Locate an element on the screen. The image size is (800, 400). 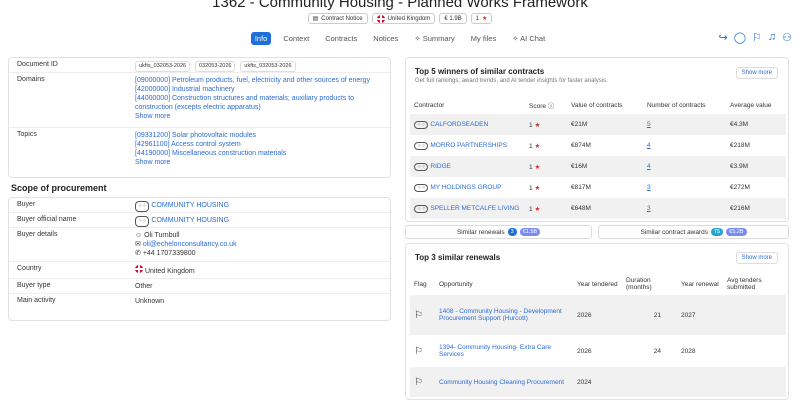
phone-icon: ✆ is located at coordinates (139, 253).